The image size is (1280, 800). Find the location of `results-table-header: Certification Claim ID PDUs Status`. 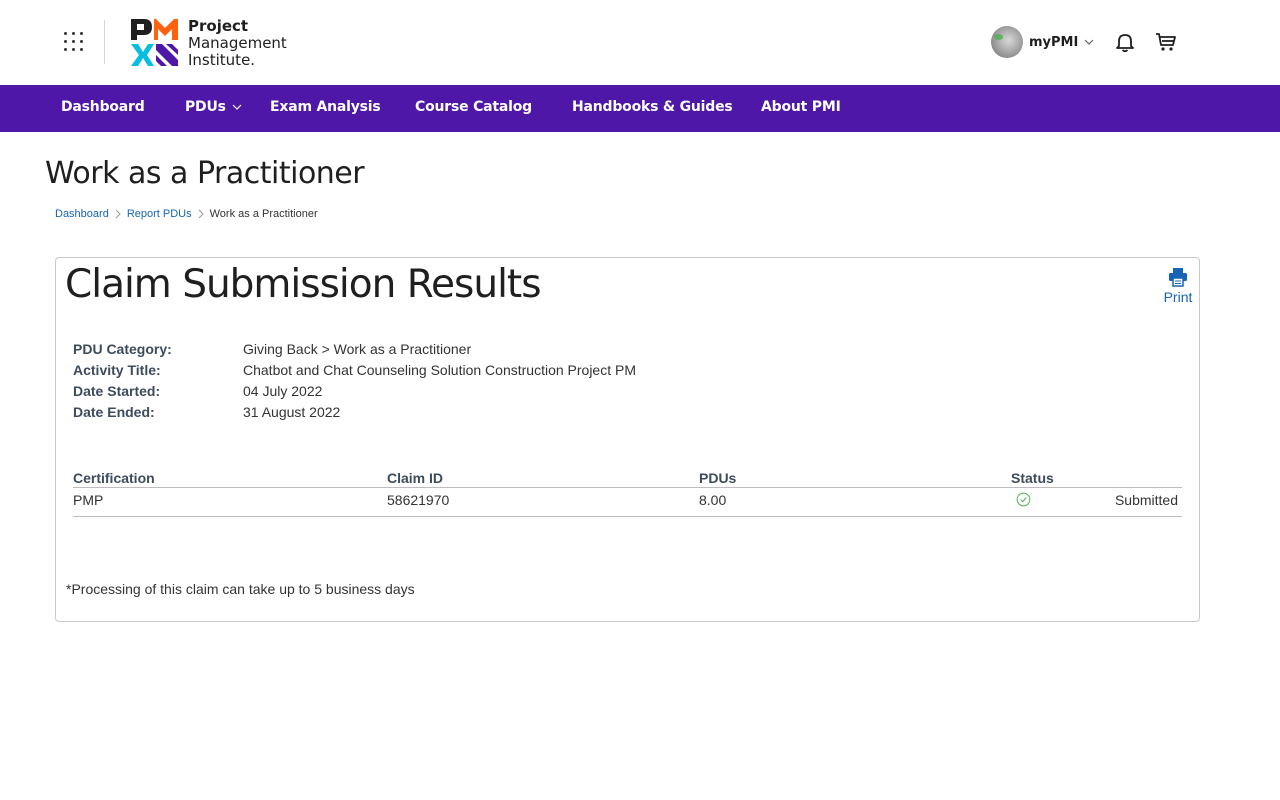

results-table-header: Certification Claim ID PDUs Status is located at coordinates (627, 479).